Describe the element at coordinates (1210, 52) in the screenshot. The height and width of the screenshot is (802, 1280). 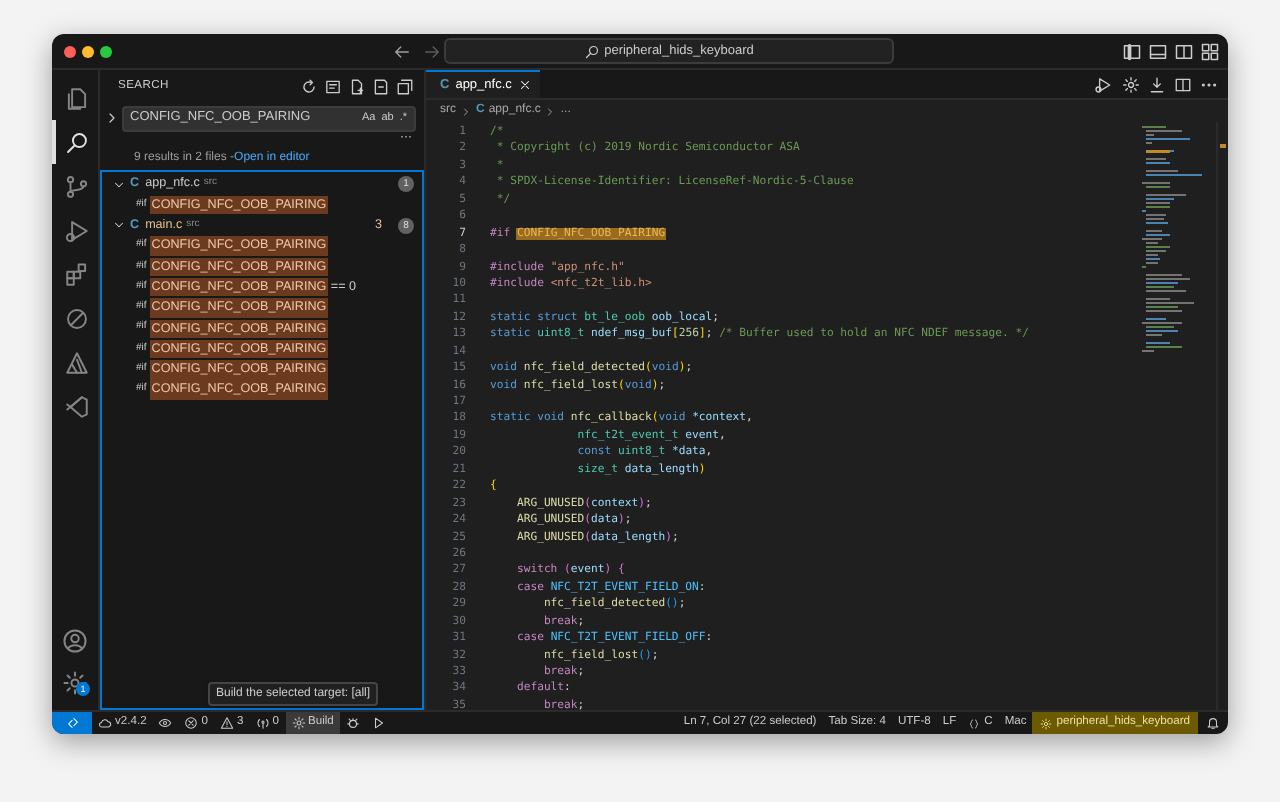
I see `grid-layout-icon` at that location.